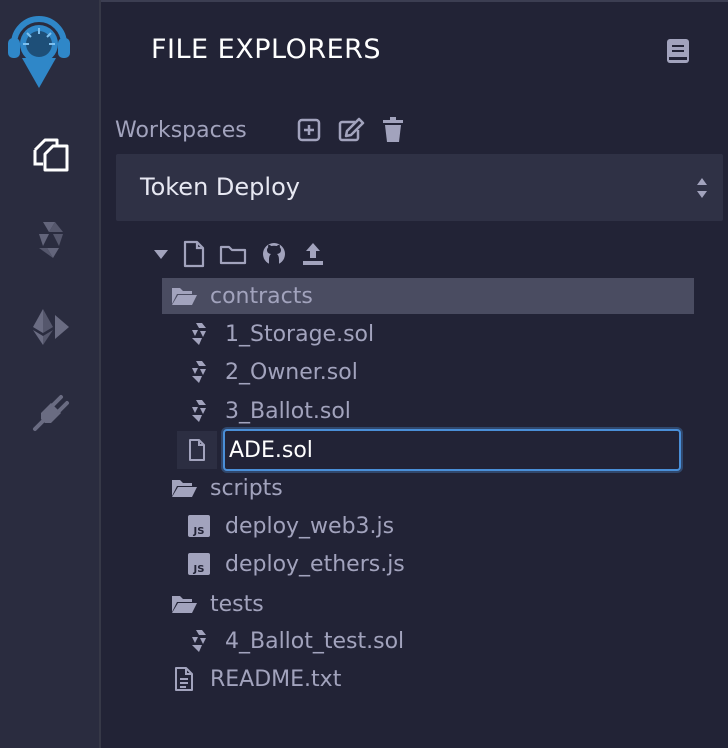 This screenshot has width=728, height=748. I want to click on file-label: 2_Owner.sol, so click(291, 372).